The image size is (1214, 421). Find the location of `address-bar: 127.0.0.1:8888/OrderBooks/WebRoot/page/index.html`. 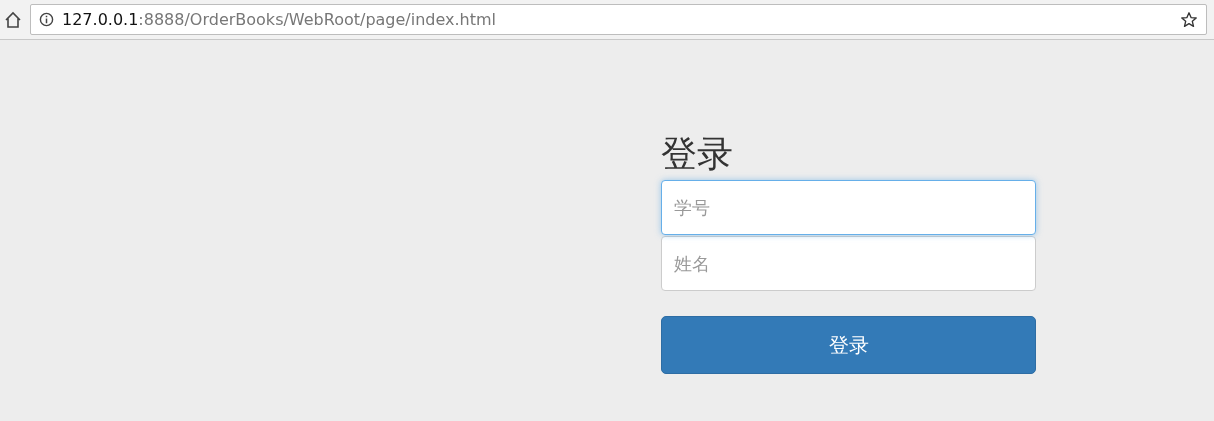

address-bar: 127.0.0.1:8888/OrderBooks/WebRoot/page/index.html is located at coordinates (618, 19).